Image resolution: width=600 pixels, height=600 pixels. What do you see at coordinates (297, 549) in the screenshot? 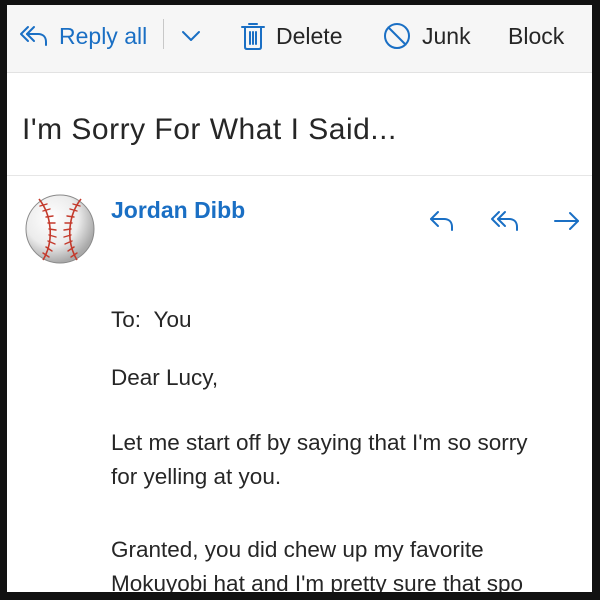
I see `paragraph-2-line-1: Granted, you did chew up my favorite` at bounding box center [297, 549].